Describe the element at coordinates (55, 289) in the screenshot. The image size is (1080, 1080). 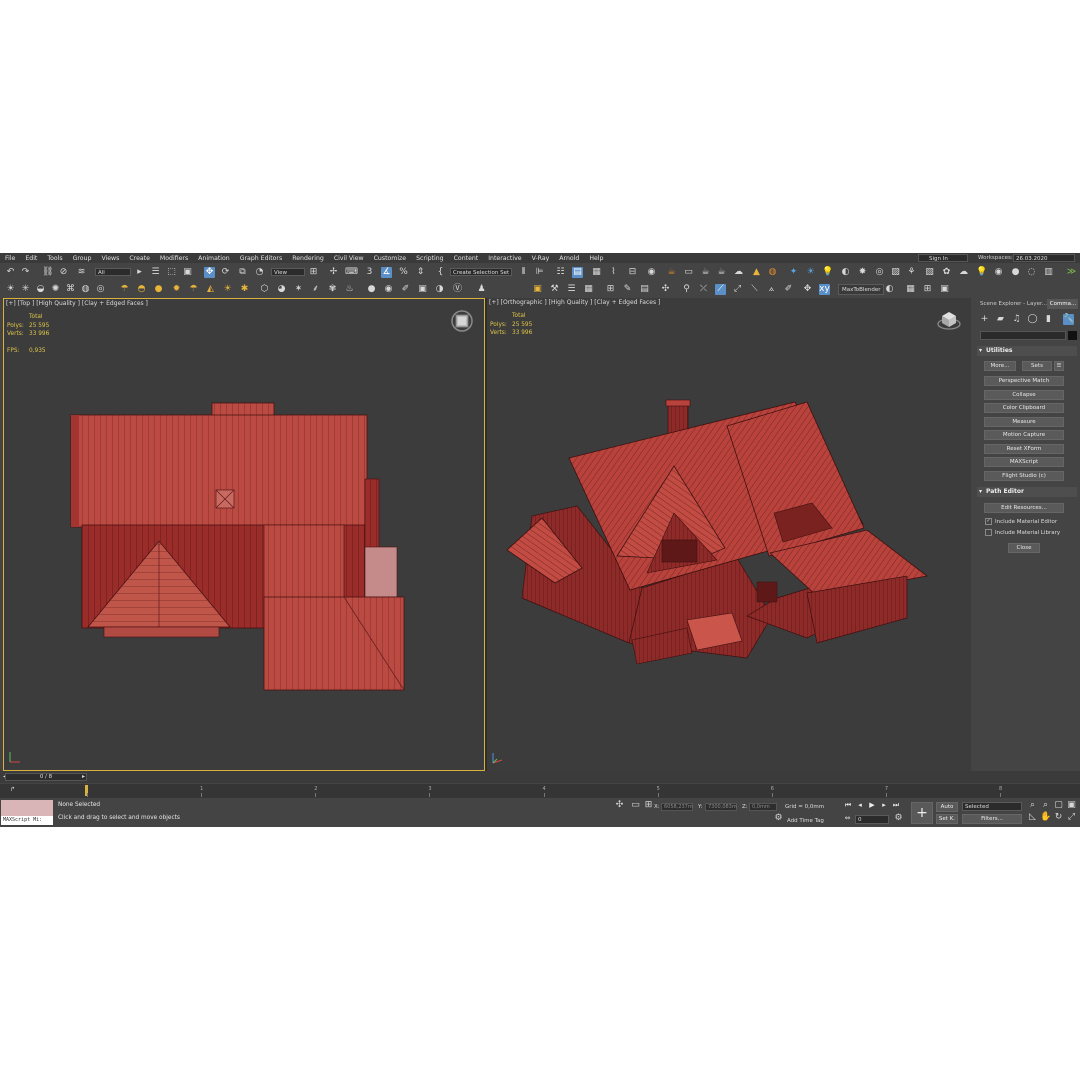
I see `vray-ies-icon: ✺` at that location.